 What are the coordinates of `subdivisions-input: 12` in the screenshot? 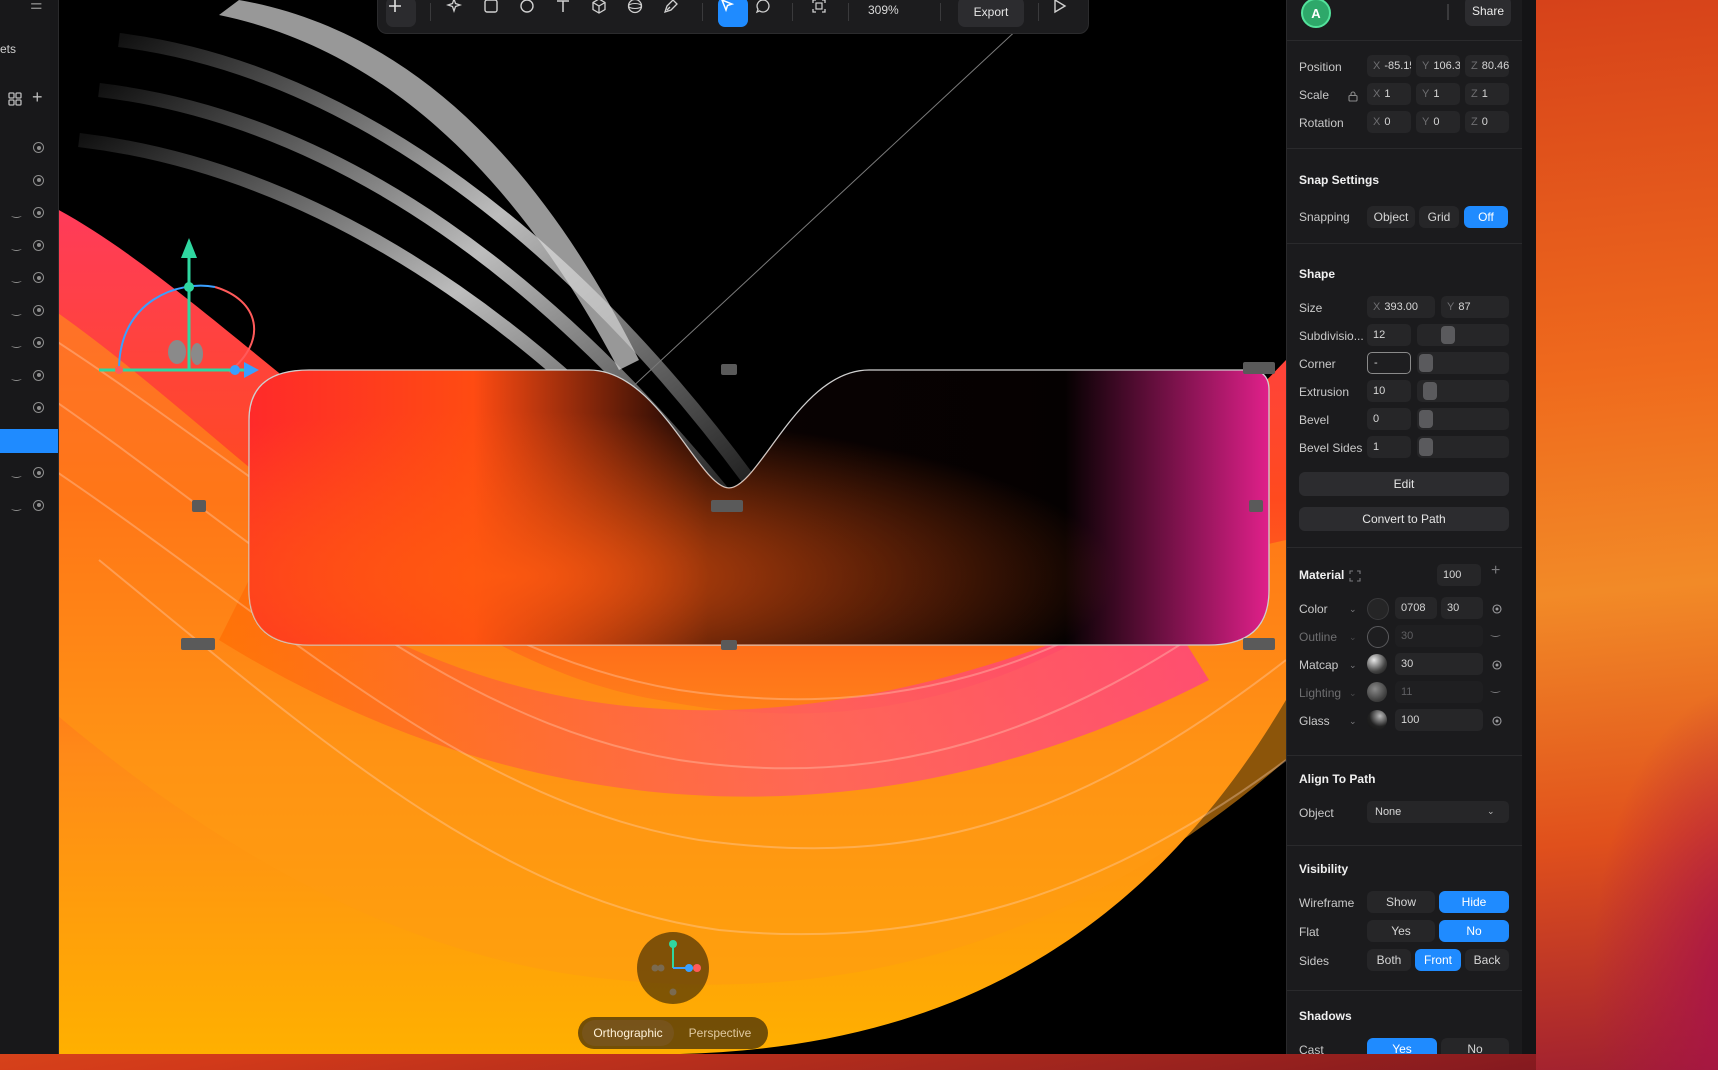 It's located at (1389, 335).